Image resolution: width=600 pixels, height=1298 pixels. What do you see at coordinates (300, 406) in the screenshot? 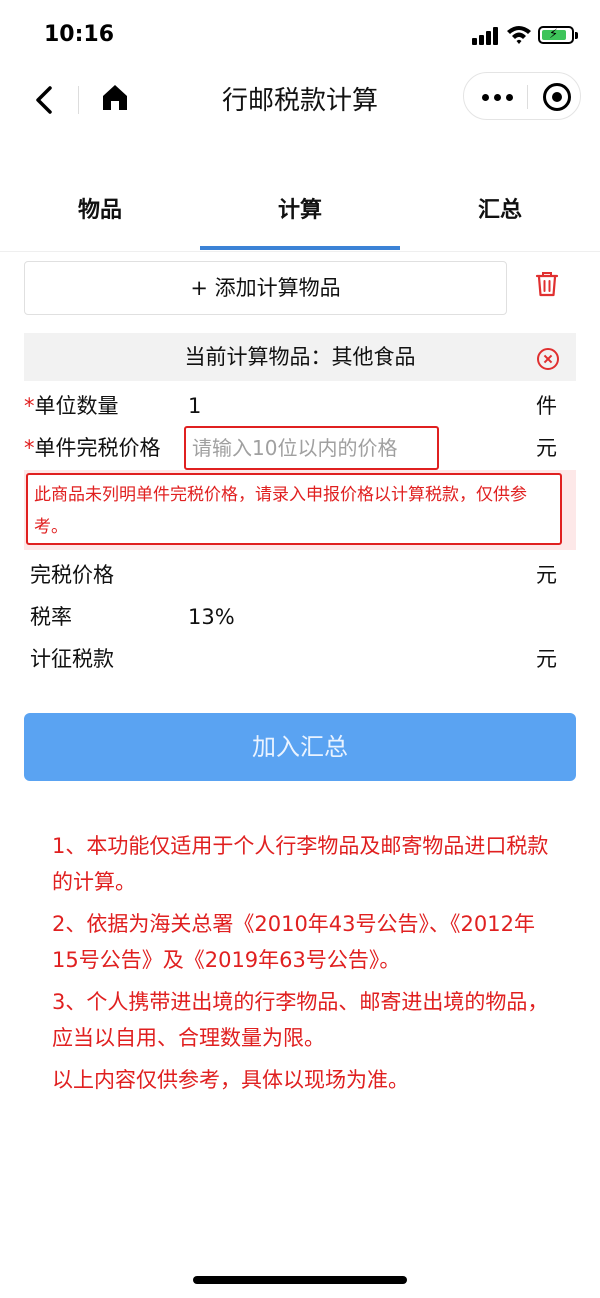
I see `quantity-row: *单位数量 1 件` at bounding box center [300, 406].